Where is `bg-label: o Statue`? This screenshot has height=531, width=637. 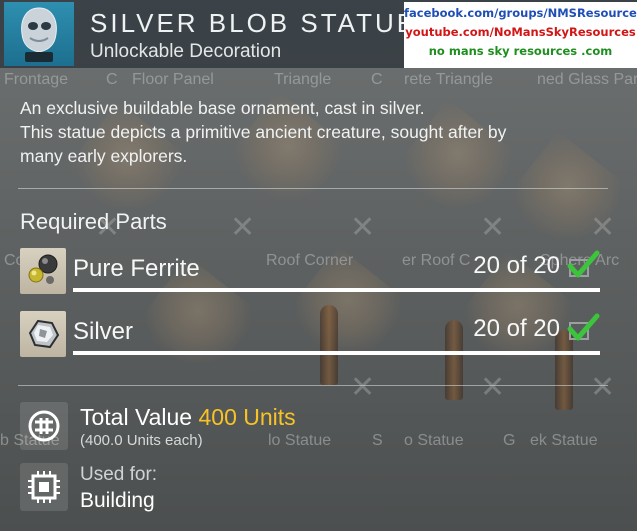
bg-label: o Statue is located at coordinates (434, 440).